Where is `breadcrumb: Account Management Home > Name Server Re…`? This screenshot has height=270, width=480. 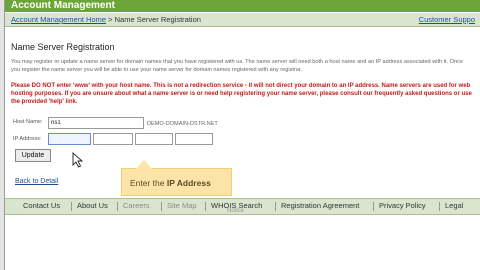 breadcrumb: Account Management Home > Name Server Re… is located at coordinates (106, 19).